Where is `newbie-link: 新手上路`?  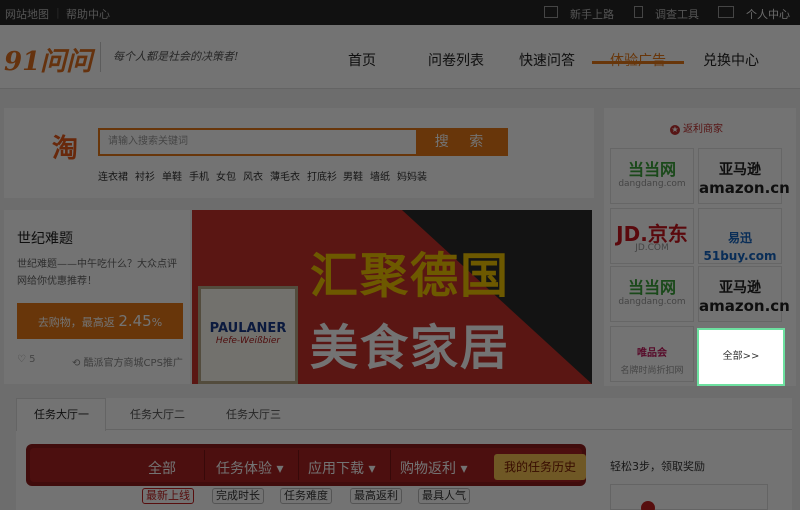
newbie-link: 新手上路 is located at coordinates (592, 14).